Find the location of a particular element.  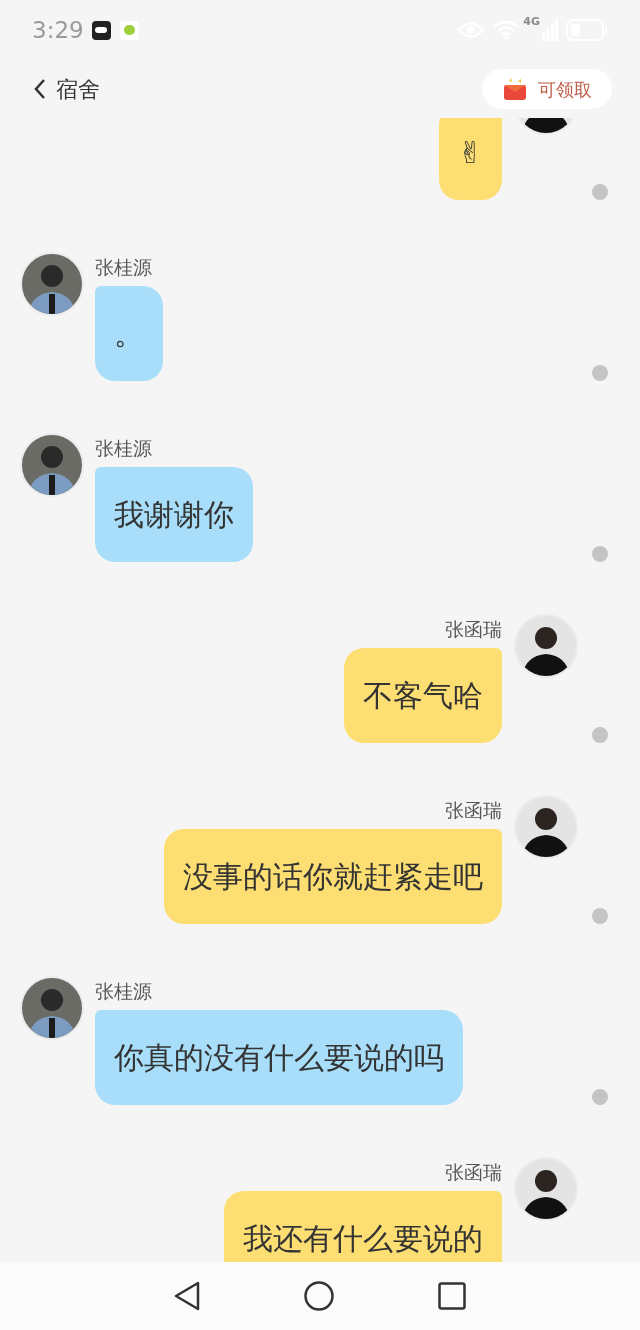

home-icon is located at coordinates (319, 1296).